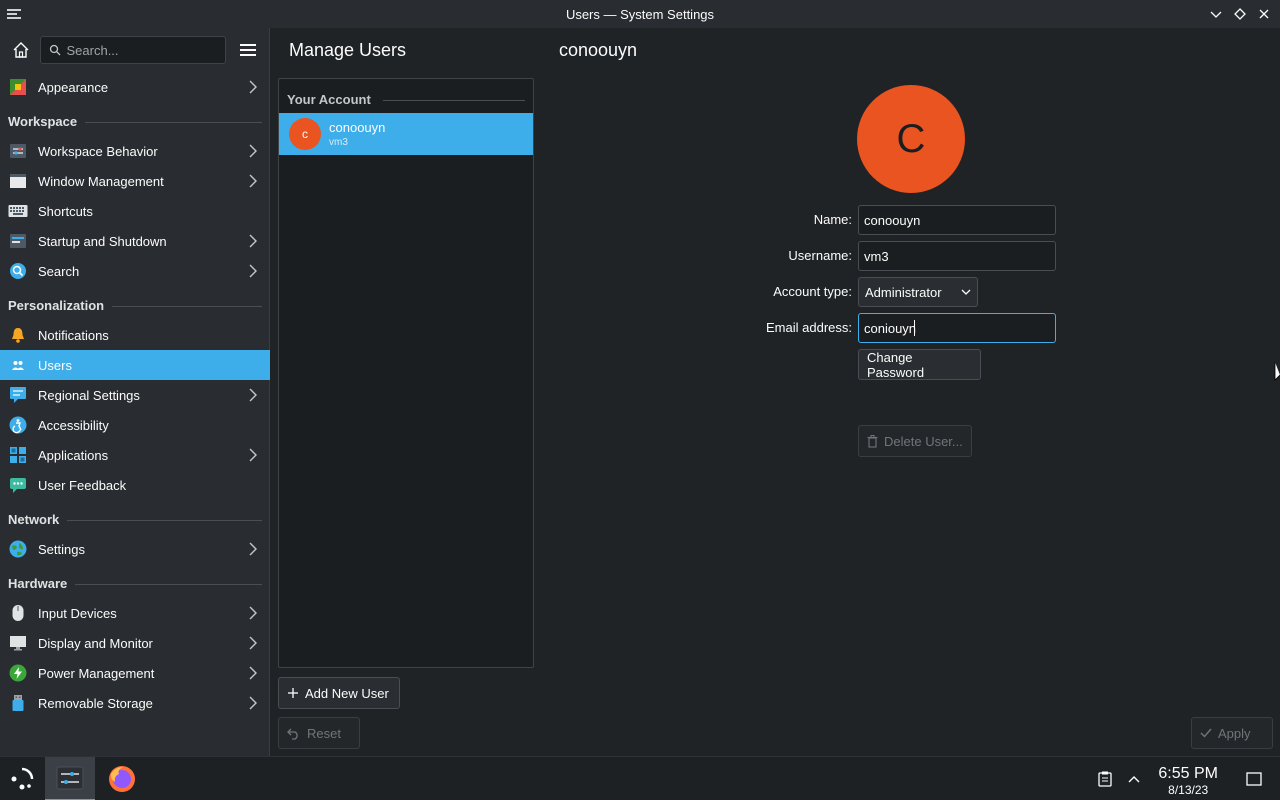 The height and width of the screenshot is (800, 1280). I want to click on sidebar-item-input-devices: Input Devices, so click(135, 613).